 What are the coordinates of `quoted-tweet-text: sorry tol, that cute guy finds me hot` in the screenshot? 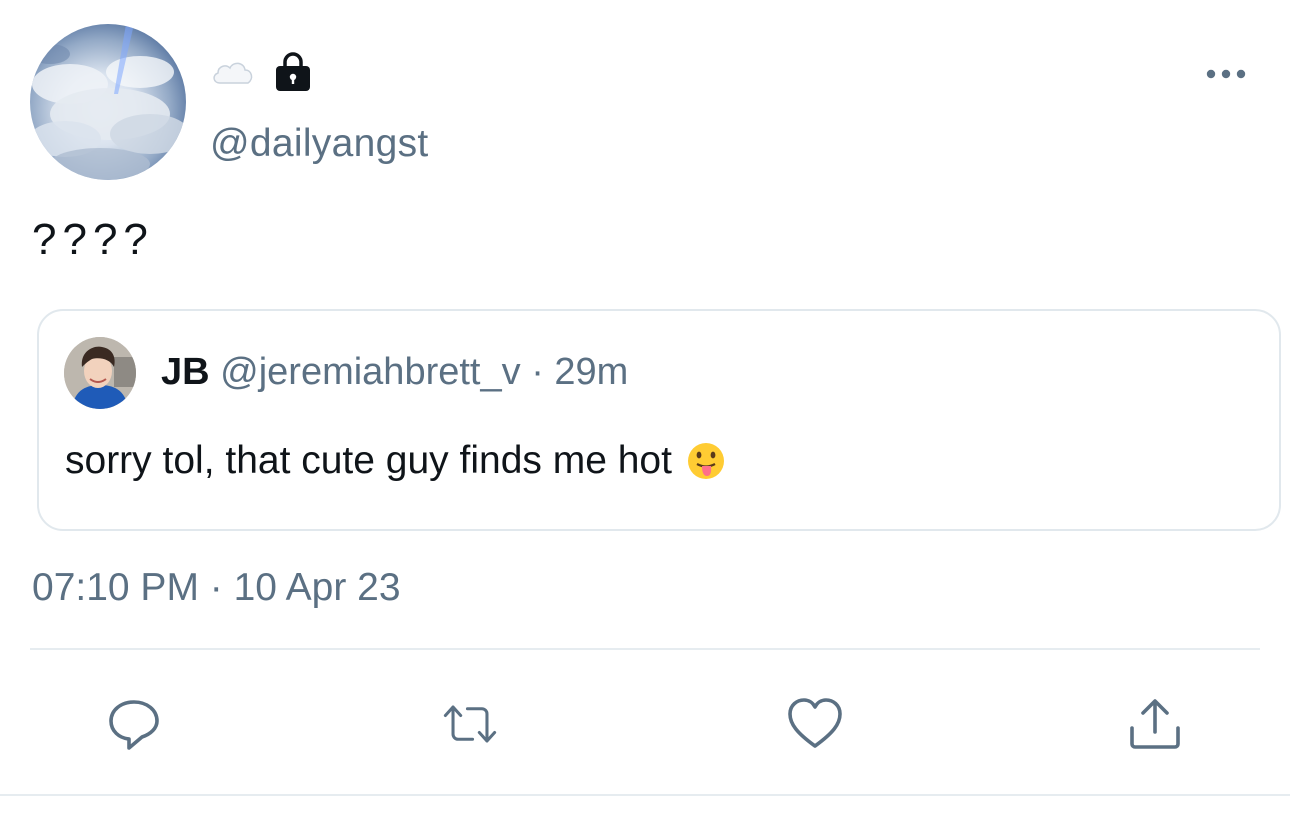 It's located at (368, 460).